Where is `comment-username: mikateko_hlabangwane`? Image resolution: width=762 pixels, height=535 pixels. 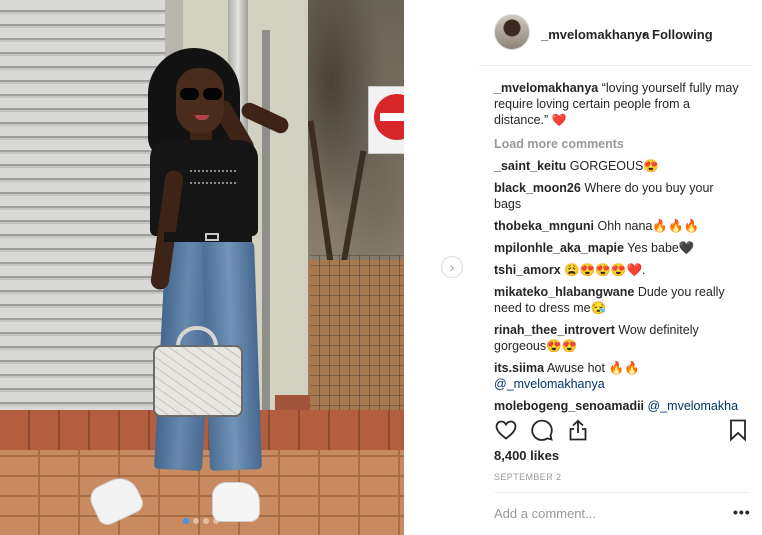
comment-username: mikateko_hlabangwane is located at coordinates (564, 292).